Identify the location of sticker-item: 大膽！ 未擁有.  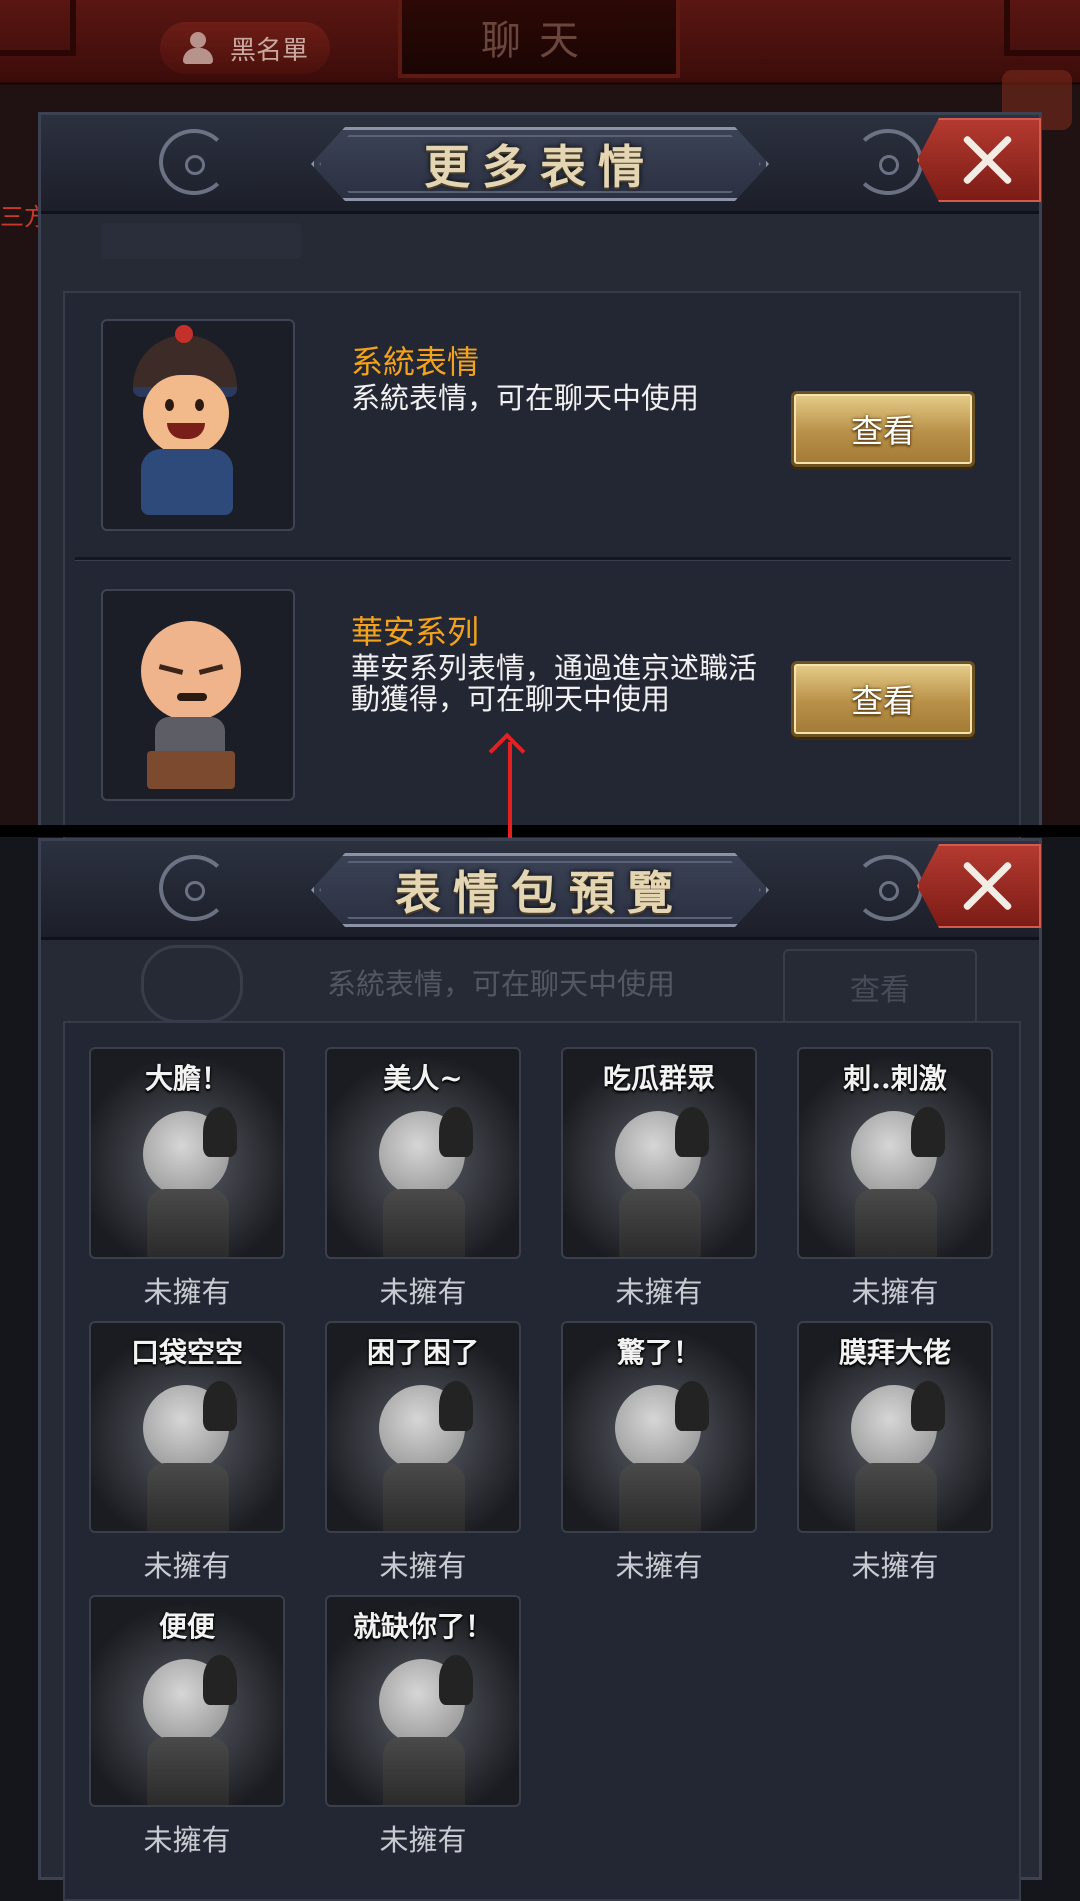
(187, 1178).